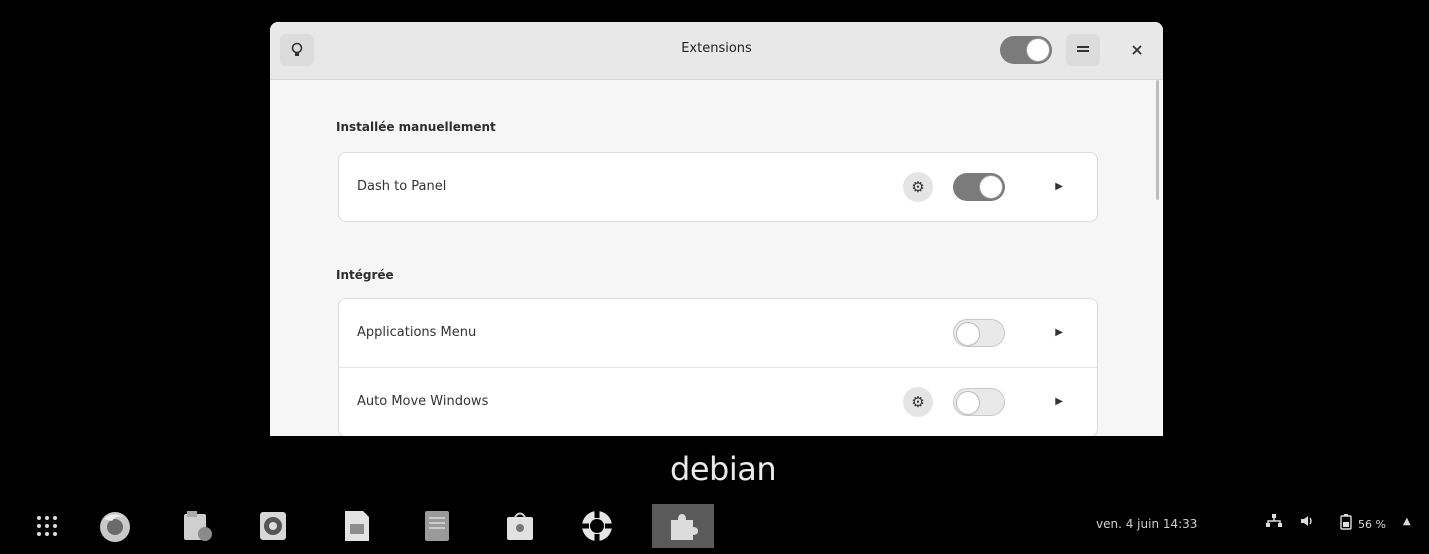 This screenshot has width=1429, height=554. I want to click on titlebar: Extensions, so click(716, 51).